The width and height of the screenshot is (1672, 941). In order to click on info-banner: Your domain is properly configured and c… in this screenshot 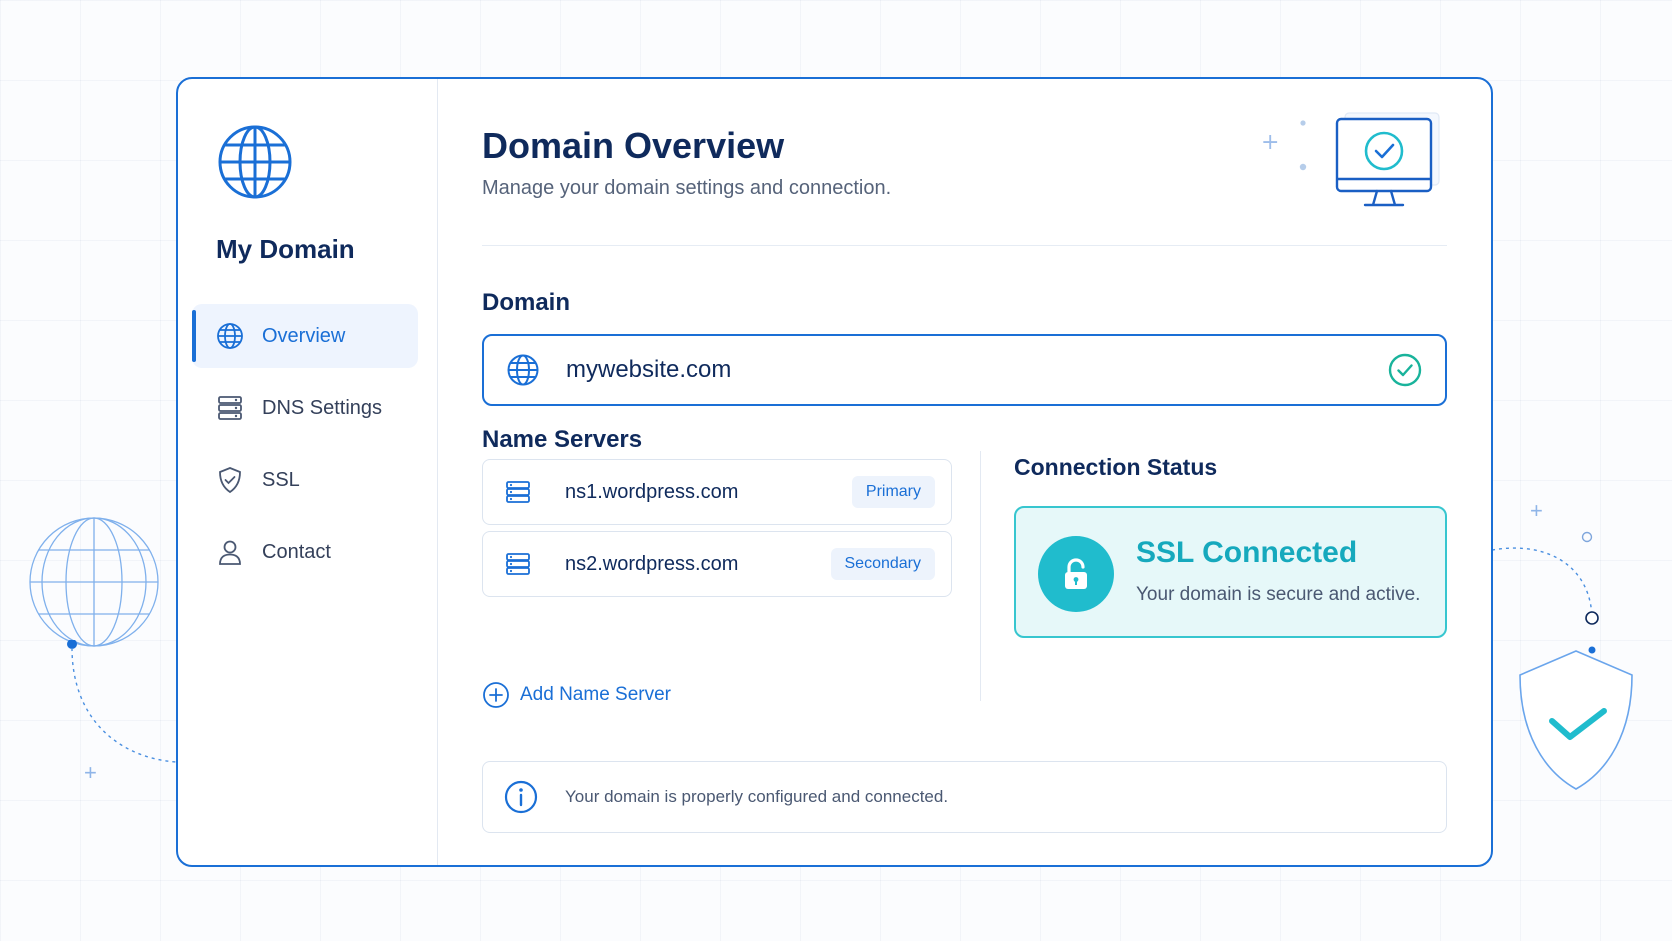, I will do `click(964, 797)`.